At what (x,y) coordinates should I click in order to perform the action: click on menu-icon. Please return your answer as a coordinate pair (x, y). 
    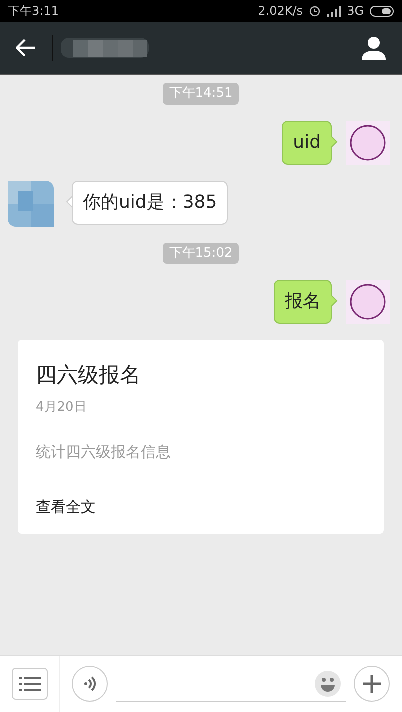
    Looking at the image, I should click on (29, 684).